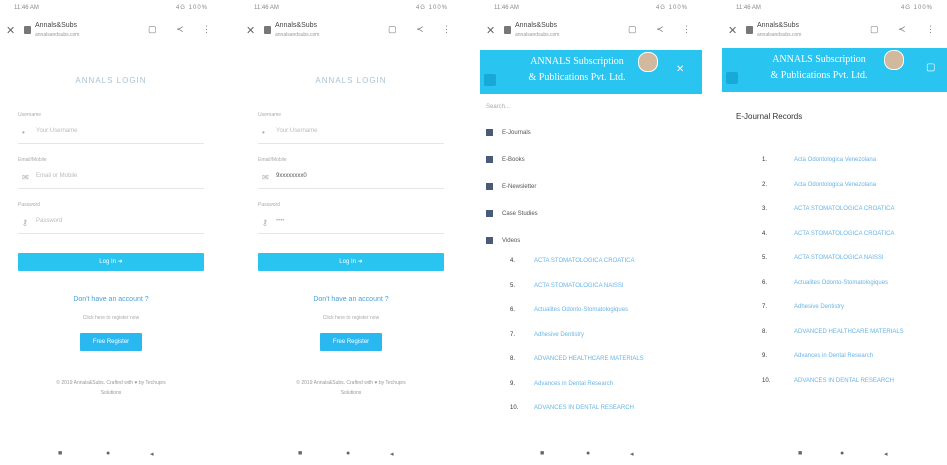 This screenshot has width=947, height=465. What do you see at coordinates (351, 220) in the screenshot?
I see `password-field: Password ⚷ ••••` at bounding box center [351, 220].